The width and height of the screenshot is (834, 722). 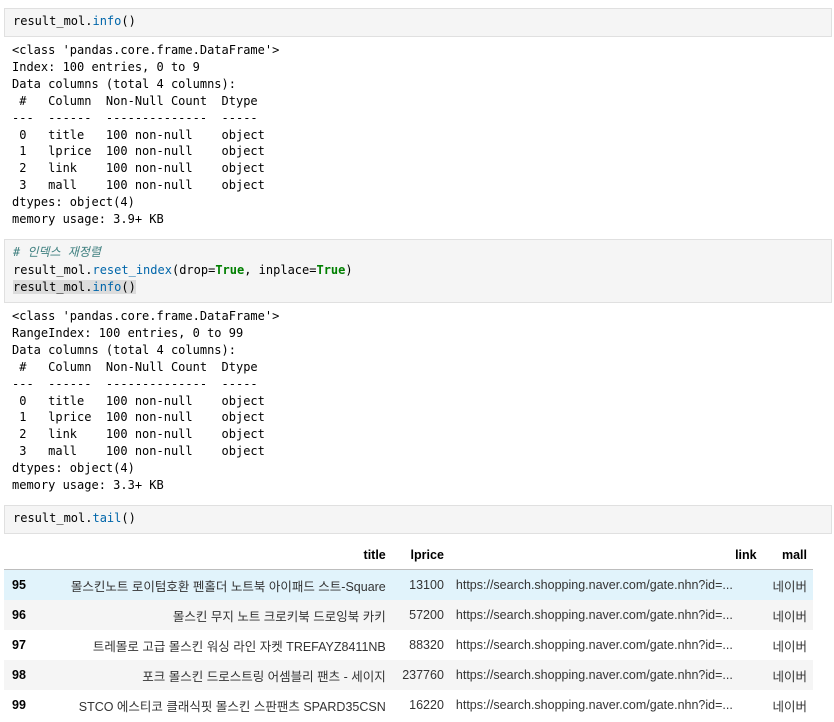 What do you see at coordinates (19, 645) in the screenshot?
I see `row-index: 97` at bounding box center [19, 645].